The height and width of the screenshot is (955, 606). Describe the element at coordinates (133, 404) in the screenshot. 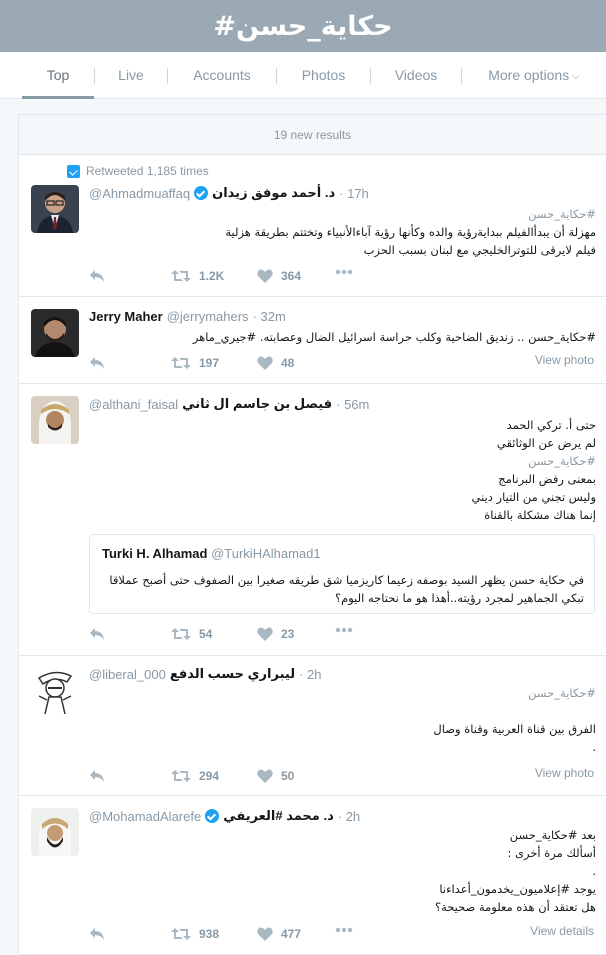

I see `username: @althani_faisal` at that location.